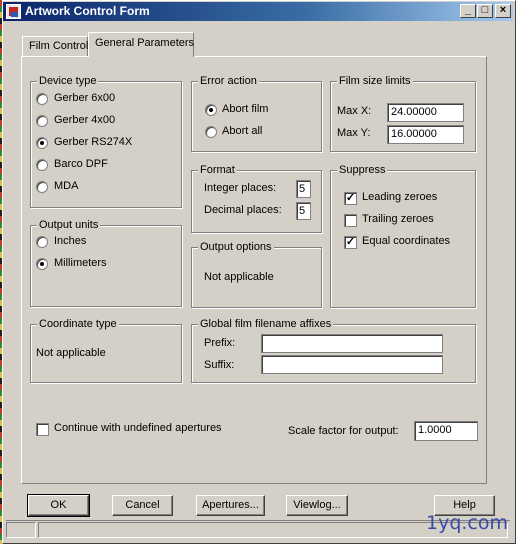  I want to click on watermark-text: 1yq.com, so click(467, 523).